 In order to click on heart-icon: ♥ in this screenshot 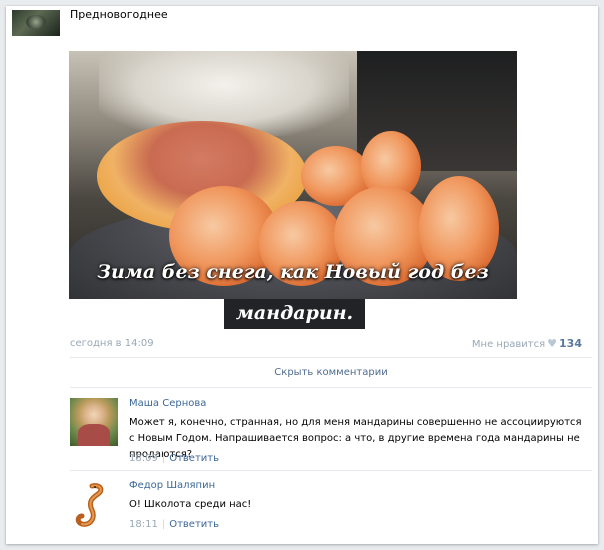, I will do `click(552, 343)`.